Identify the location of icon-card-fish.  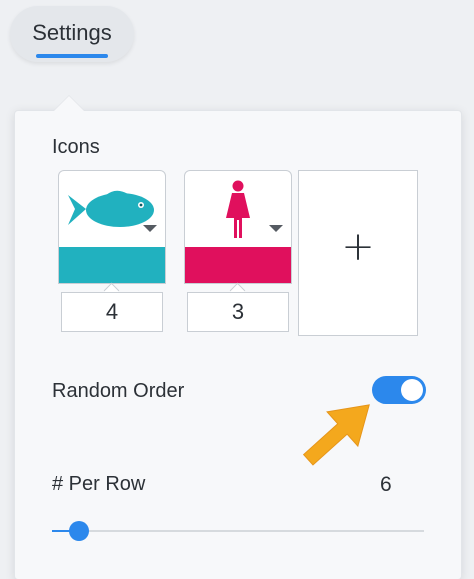
(112, 227).